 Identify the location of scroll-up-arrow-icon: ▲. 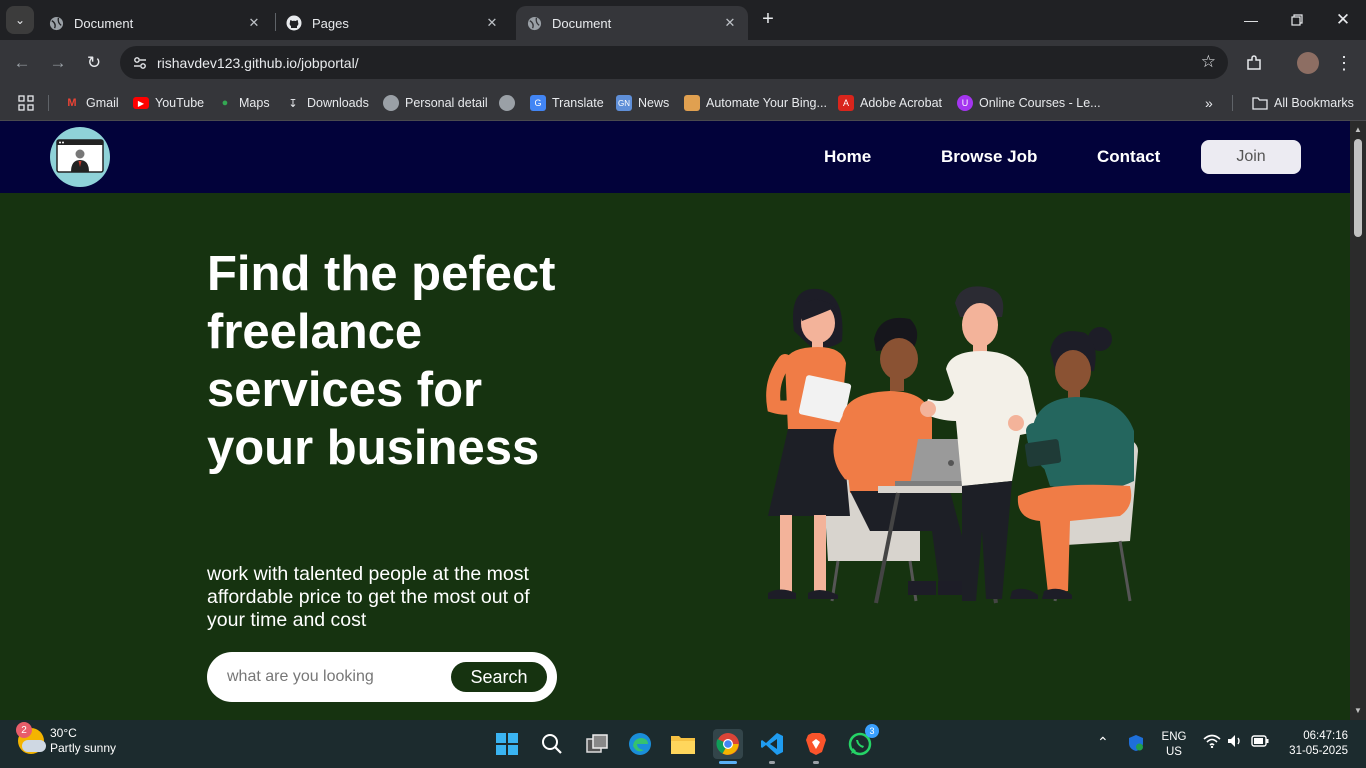
(1358, 130).